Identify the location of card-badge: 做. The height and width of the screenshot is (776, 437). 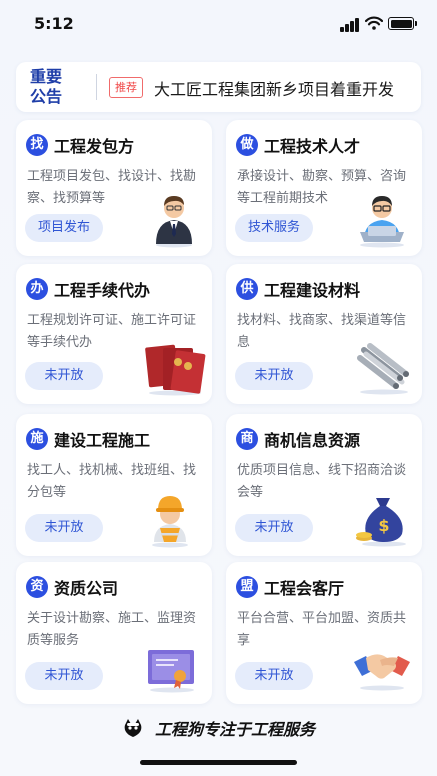
(247, 145).